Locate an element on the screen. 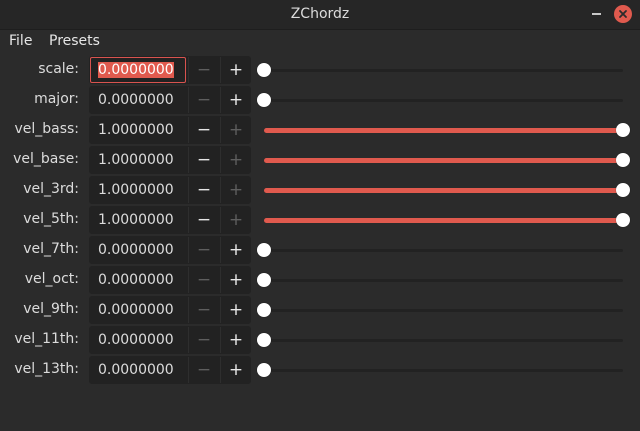  menu-bar: File Presets is located at coordinates (320, 42).